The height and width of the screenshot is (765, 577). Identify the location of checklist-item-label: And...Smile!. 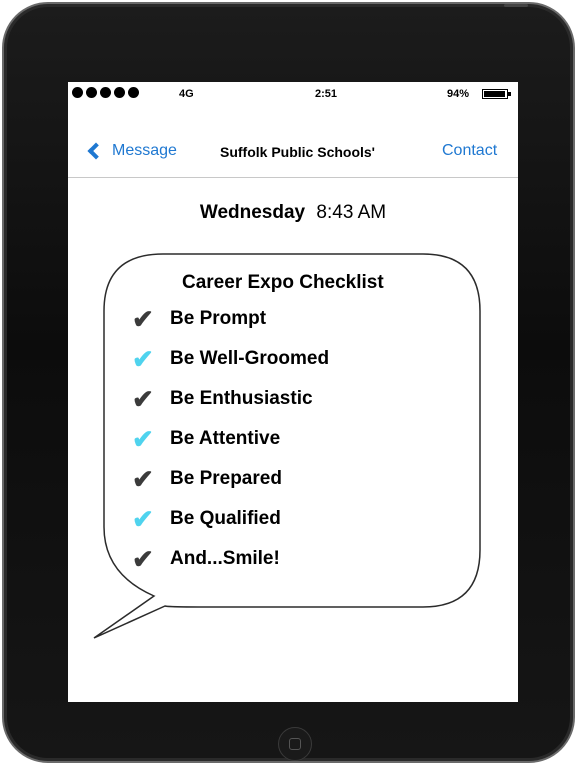
(225, 558).